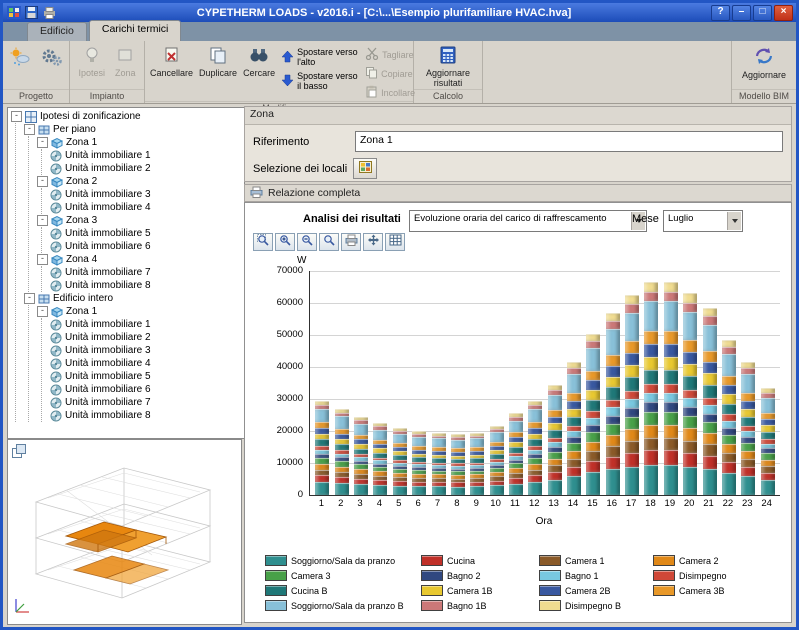 The width and height of the screenshot is (799, 630). What do you see at coordinates (373, 242) in the screenshot?
I see `pan-button` at bounding box center [373, 242].